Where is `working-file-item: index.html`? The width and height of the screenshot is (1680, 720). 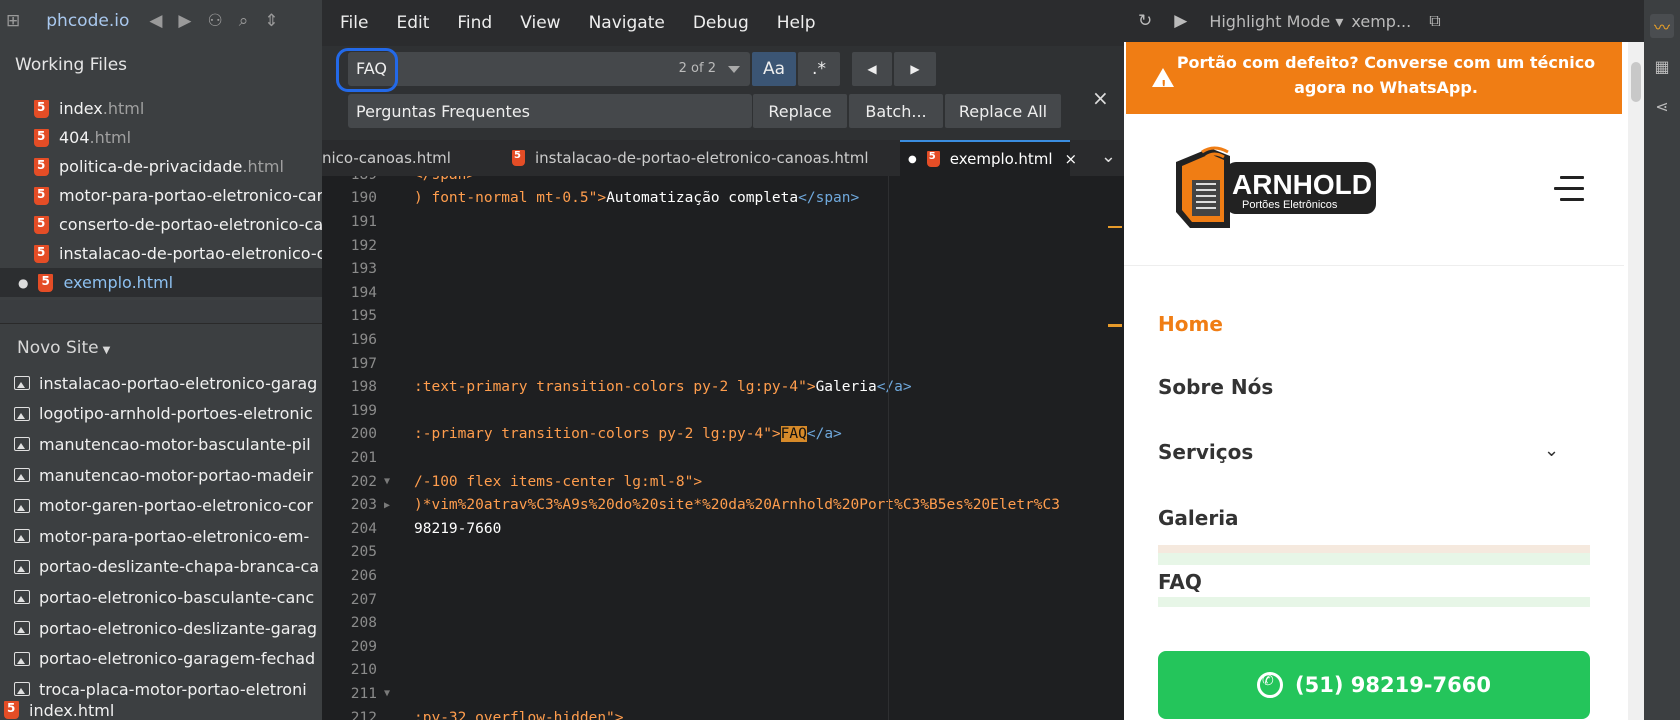 working-file-item: index.html is located at coordinates (161, 108).